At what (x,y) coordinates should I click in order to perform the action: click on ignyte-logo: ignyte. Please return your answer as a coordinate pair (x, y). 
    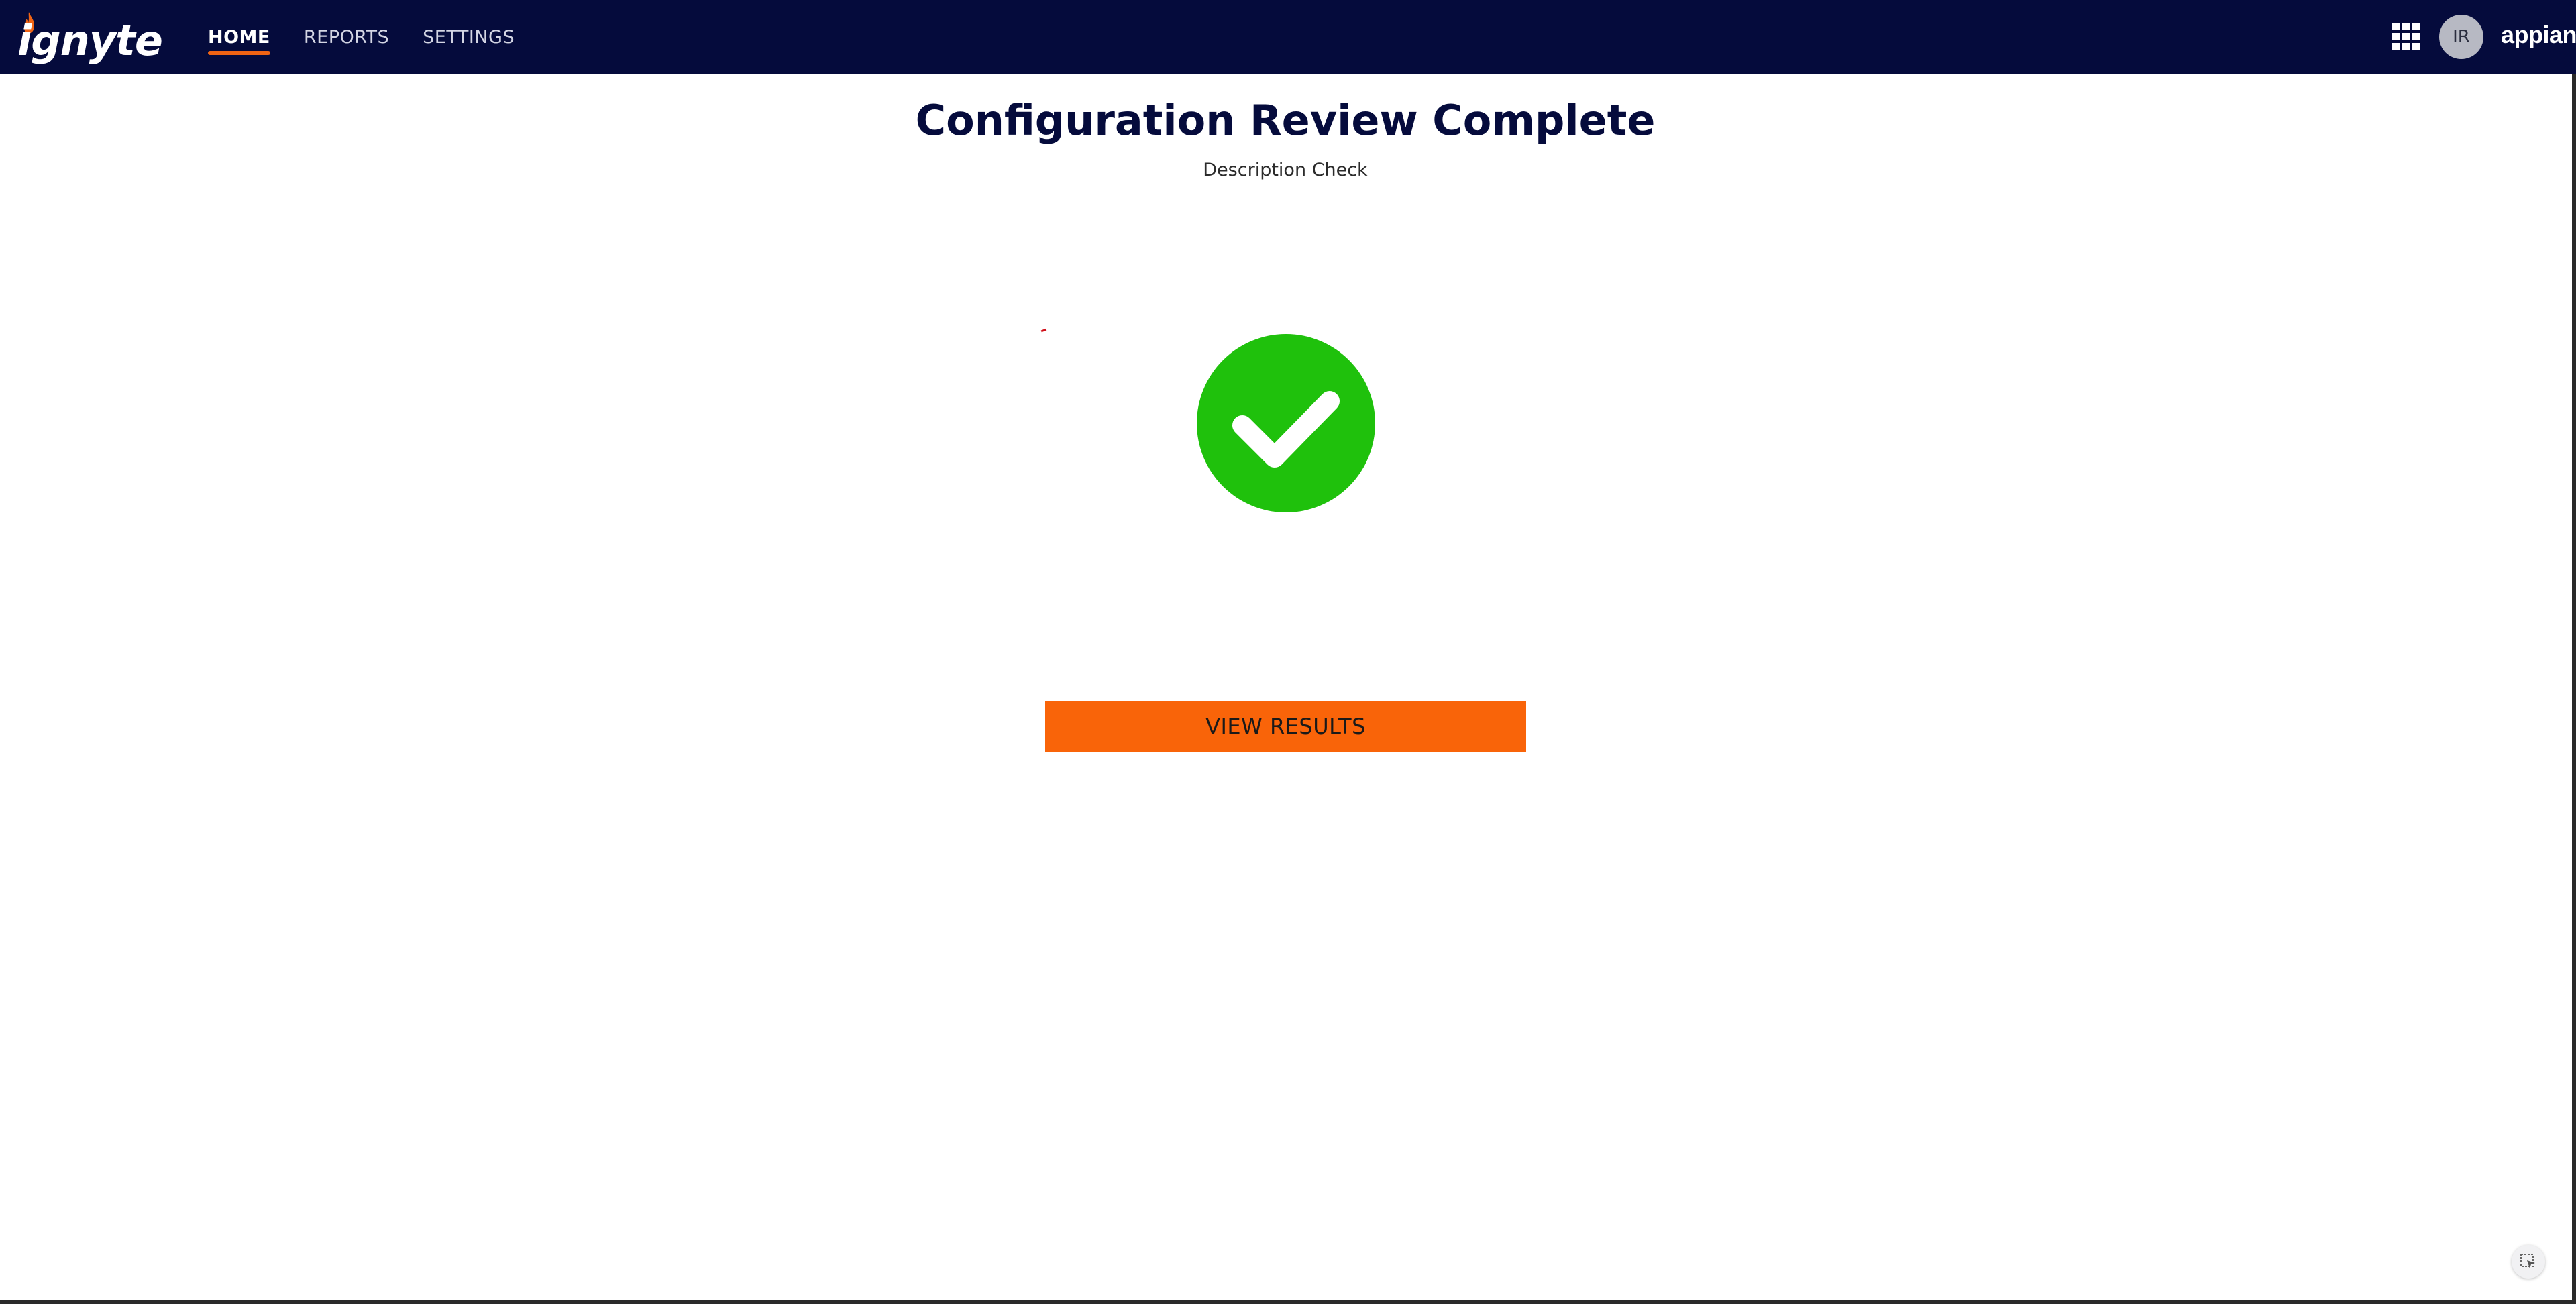
    Looking at the image, I should click on (91, 37).